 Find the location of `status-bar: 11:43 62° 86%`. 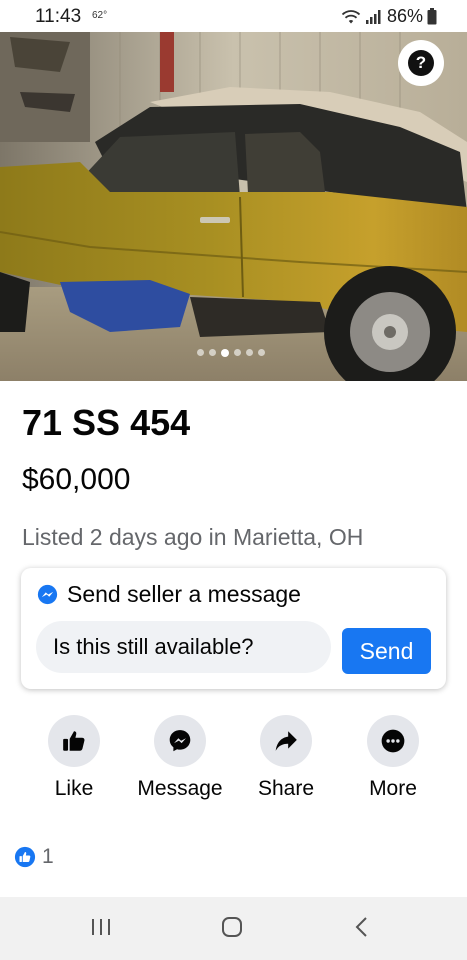

status-bar: 11:43 62° 86% is located at coordinates (233, 16).